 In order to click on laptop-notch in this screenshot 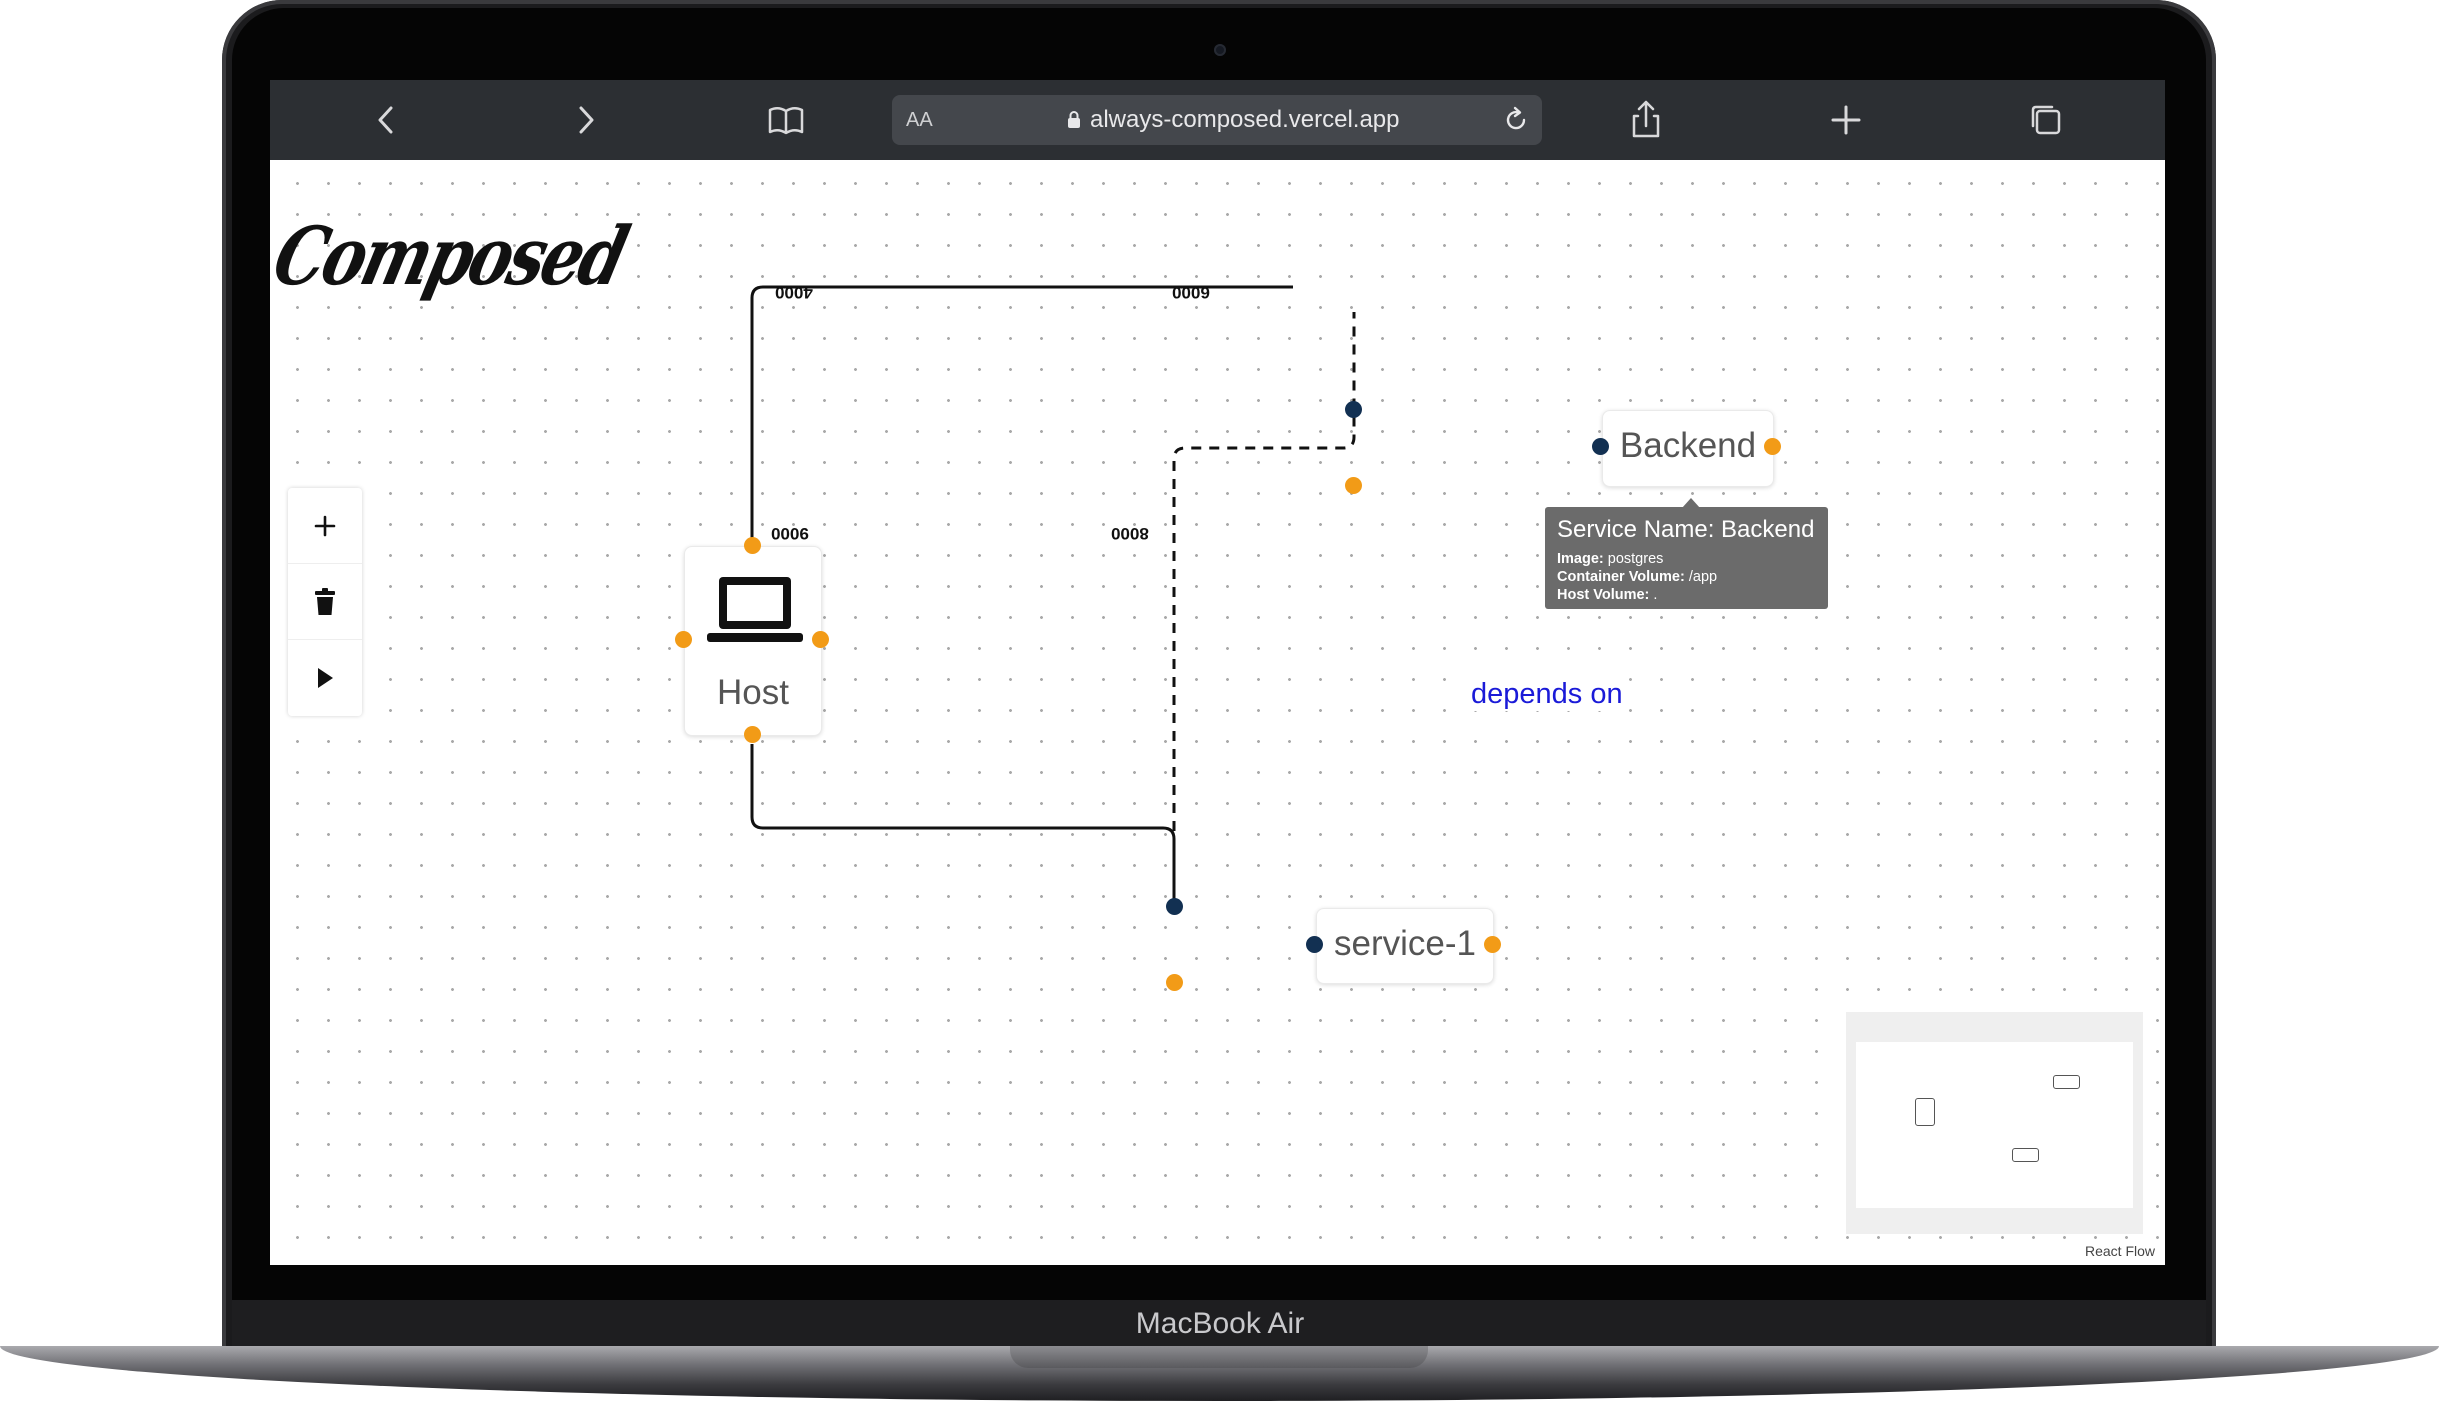, I will do `click(1219, 1357)`.